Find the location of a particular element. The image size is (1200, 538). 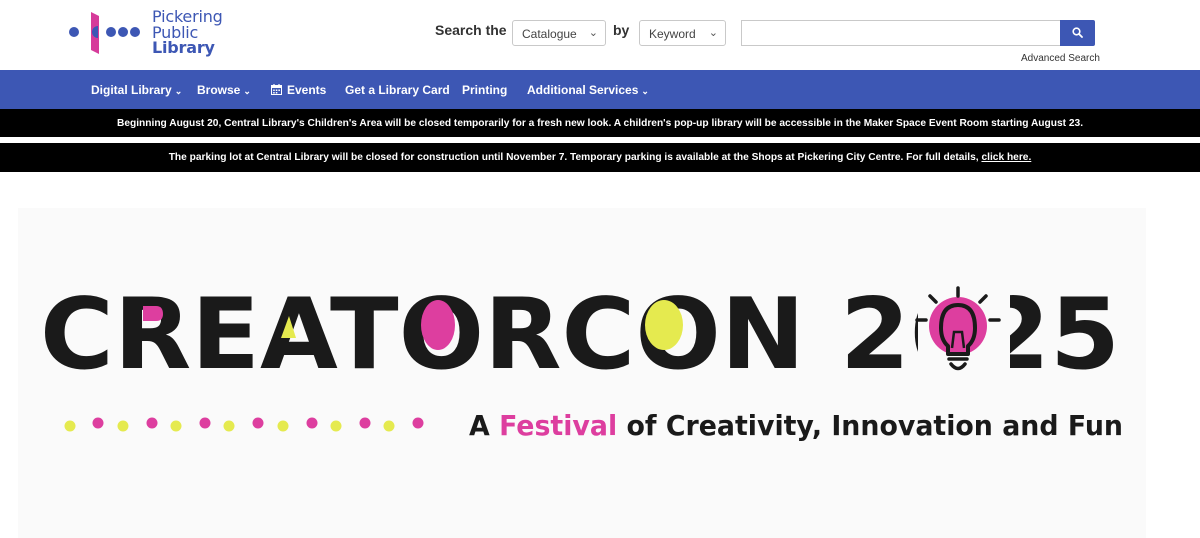

search-button is located at coordinates (1077, 33).